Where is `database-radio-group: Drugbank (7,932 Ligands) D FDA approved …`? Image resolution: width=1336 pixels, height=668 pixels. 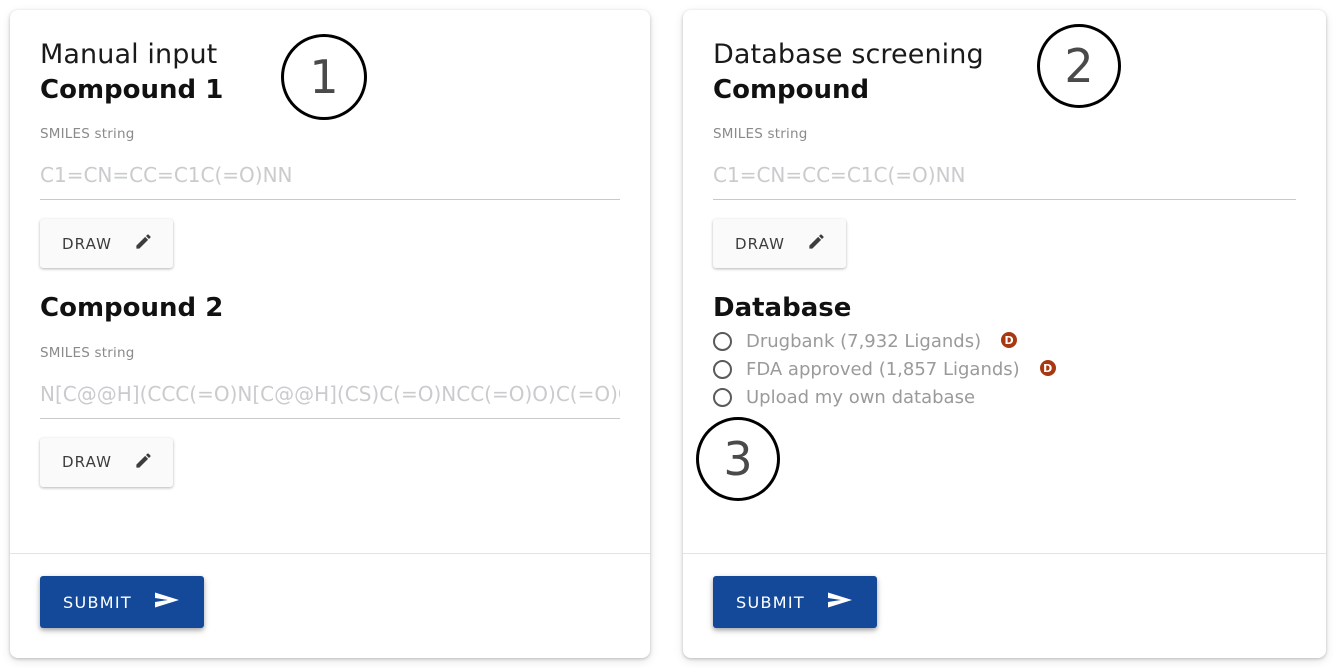
database-radio-group: Drugbank (7,932 Ligands) D FDA approved … is located at coordinates (1004, 369).